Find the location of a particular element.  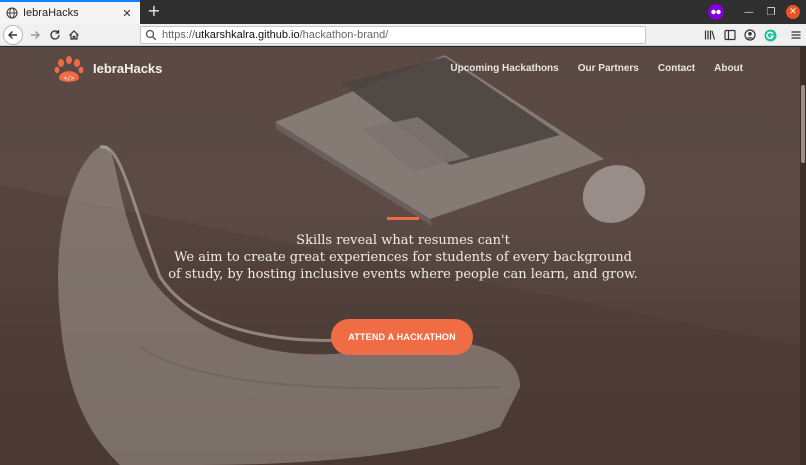

toolbar-right-icons is located at coordinates (753, 35).